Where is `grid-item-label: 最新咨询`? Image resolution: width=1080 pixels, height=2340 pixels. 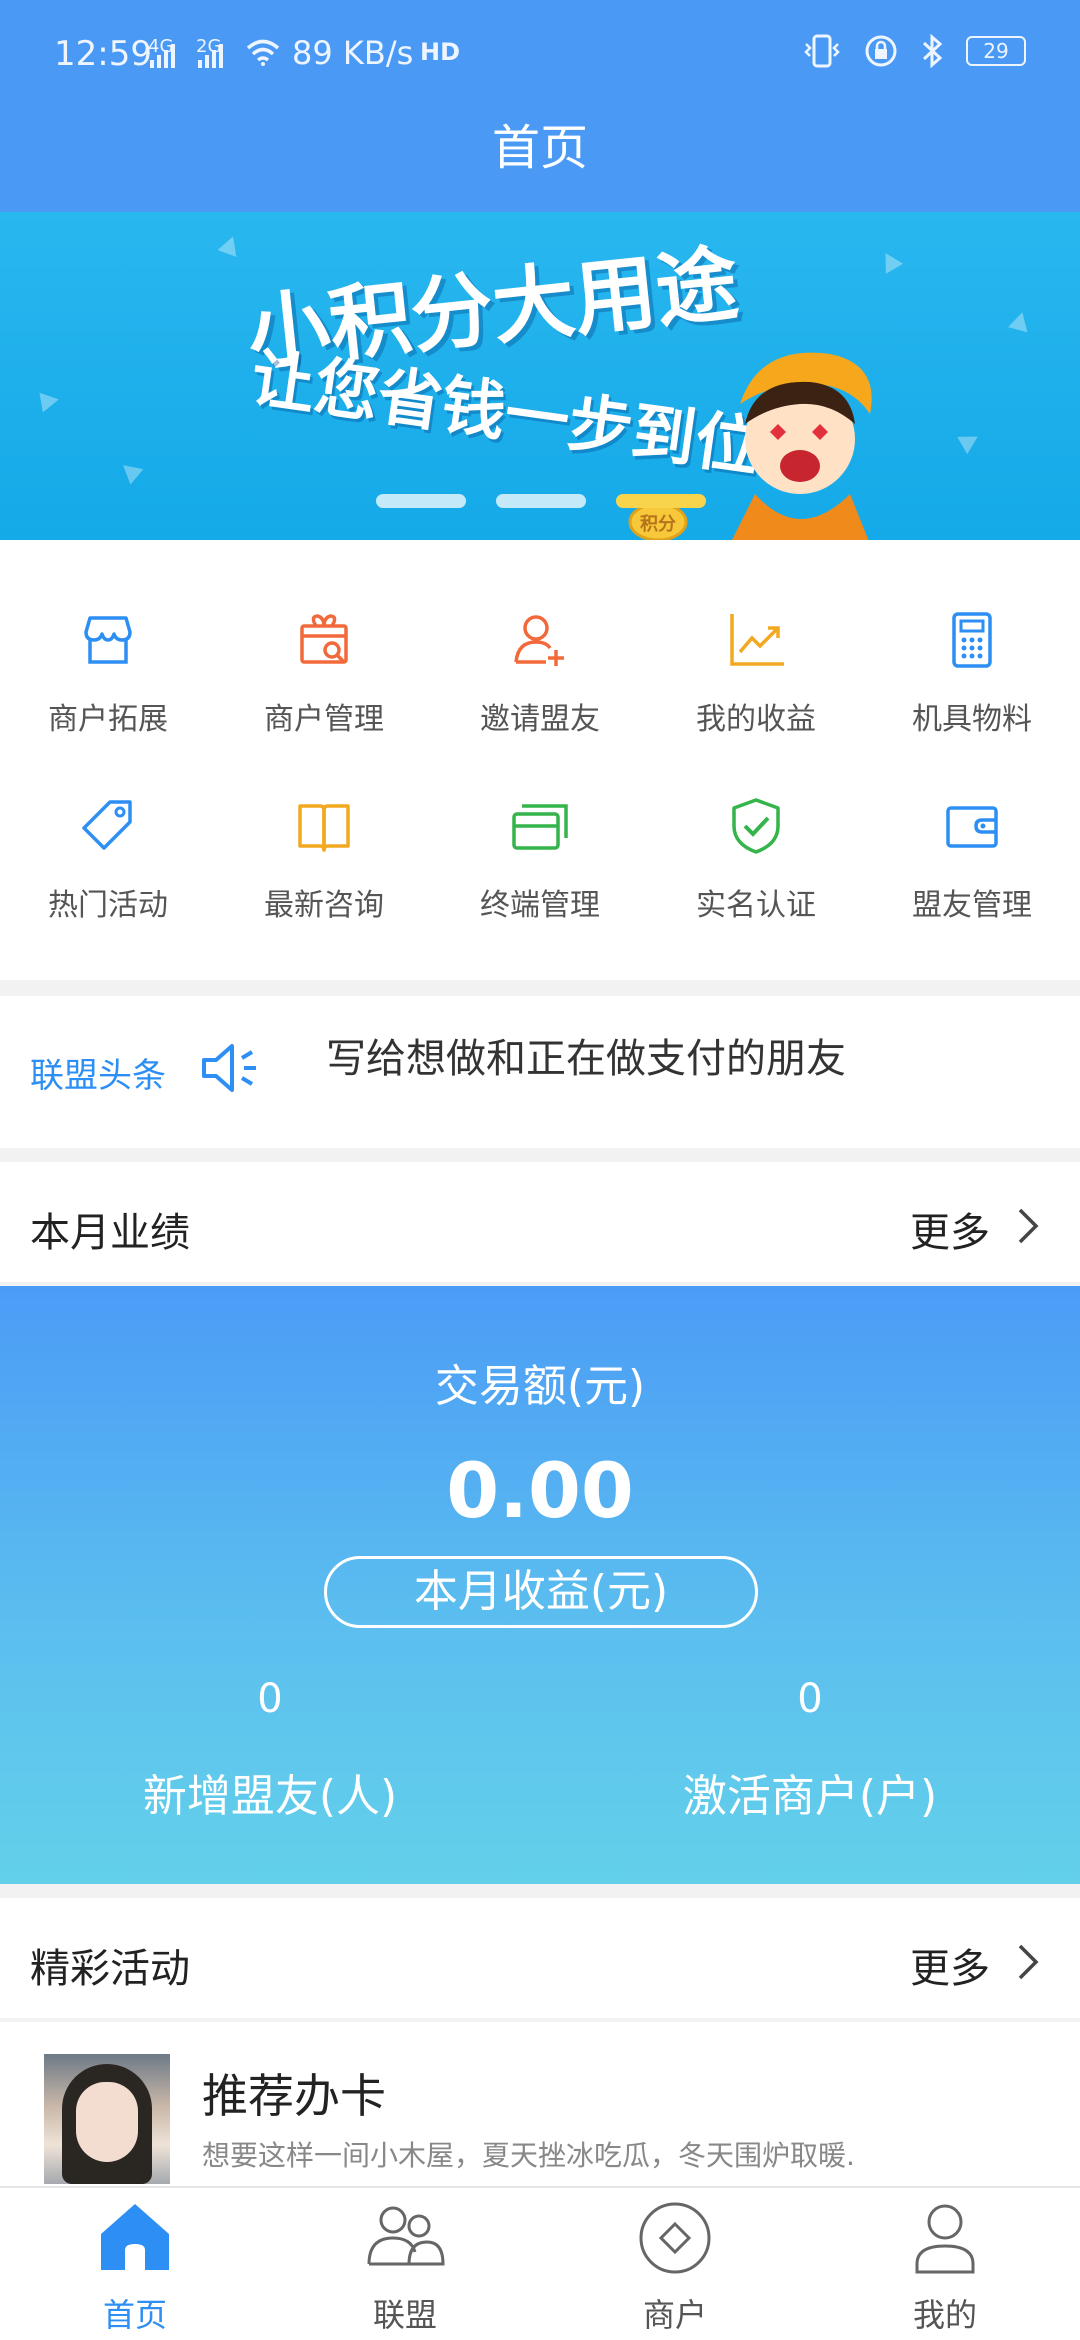 grid-item-label: 最新咨询 is located at coordinates (324, 905).